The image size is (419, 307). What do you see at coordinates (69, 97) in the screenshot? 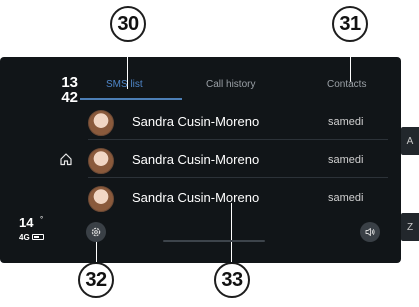
I see `clock-minutes: 42` at bounding box center [69, 97].